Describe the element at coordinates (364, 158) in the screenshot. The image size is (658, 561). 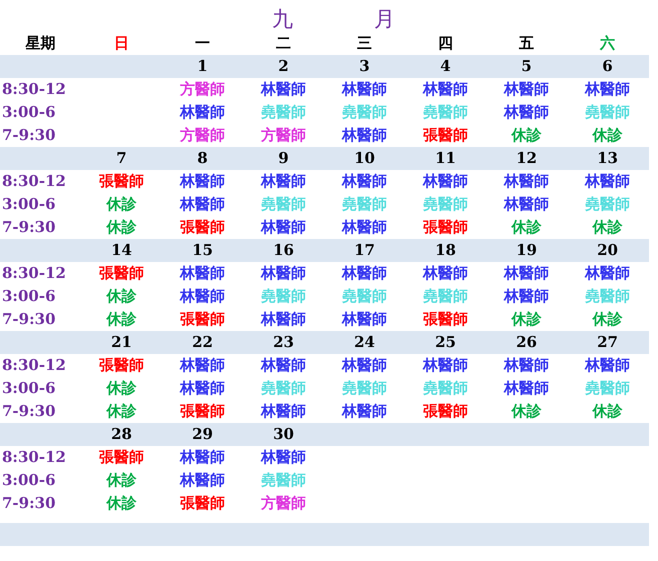
I see `date-number: 10` at that location.